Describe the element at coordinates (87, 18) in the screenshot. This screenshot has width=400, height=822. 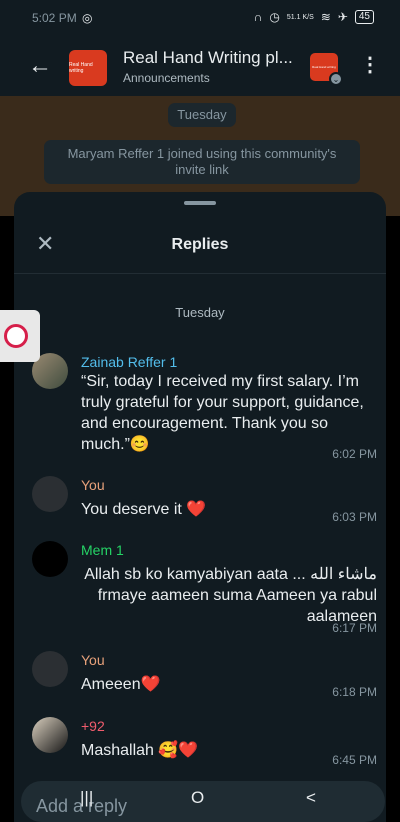
I see `whatsapp-icon: ◎` at that location.